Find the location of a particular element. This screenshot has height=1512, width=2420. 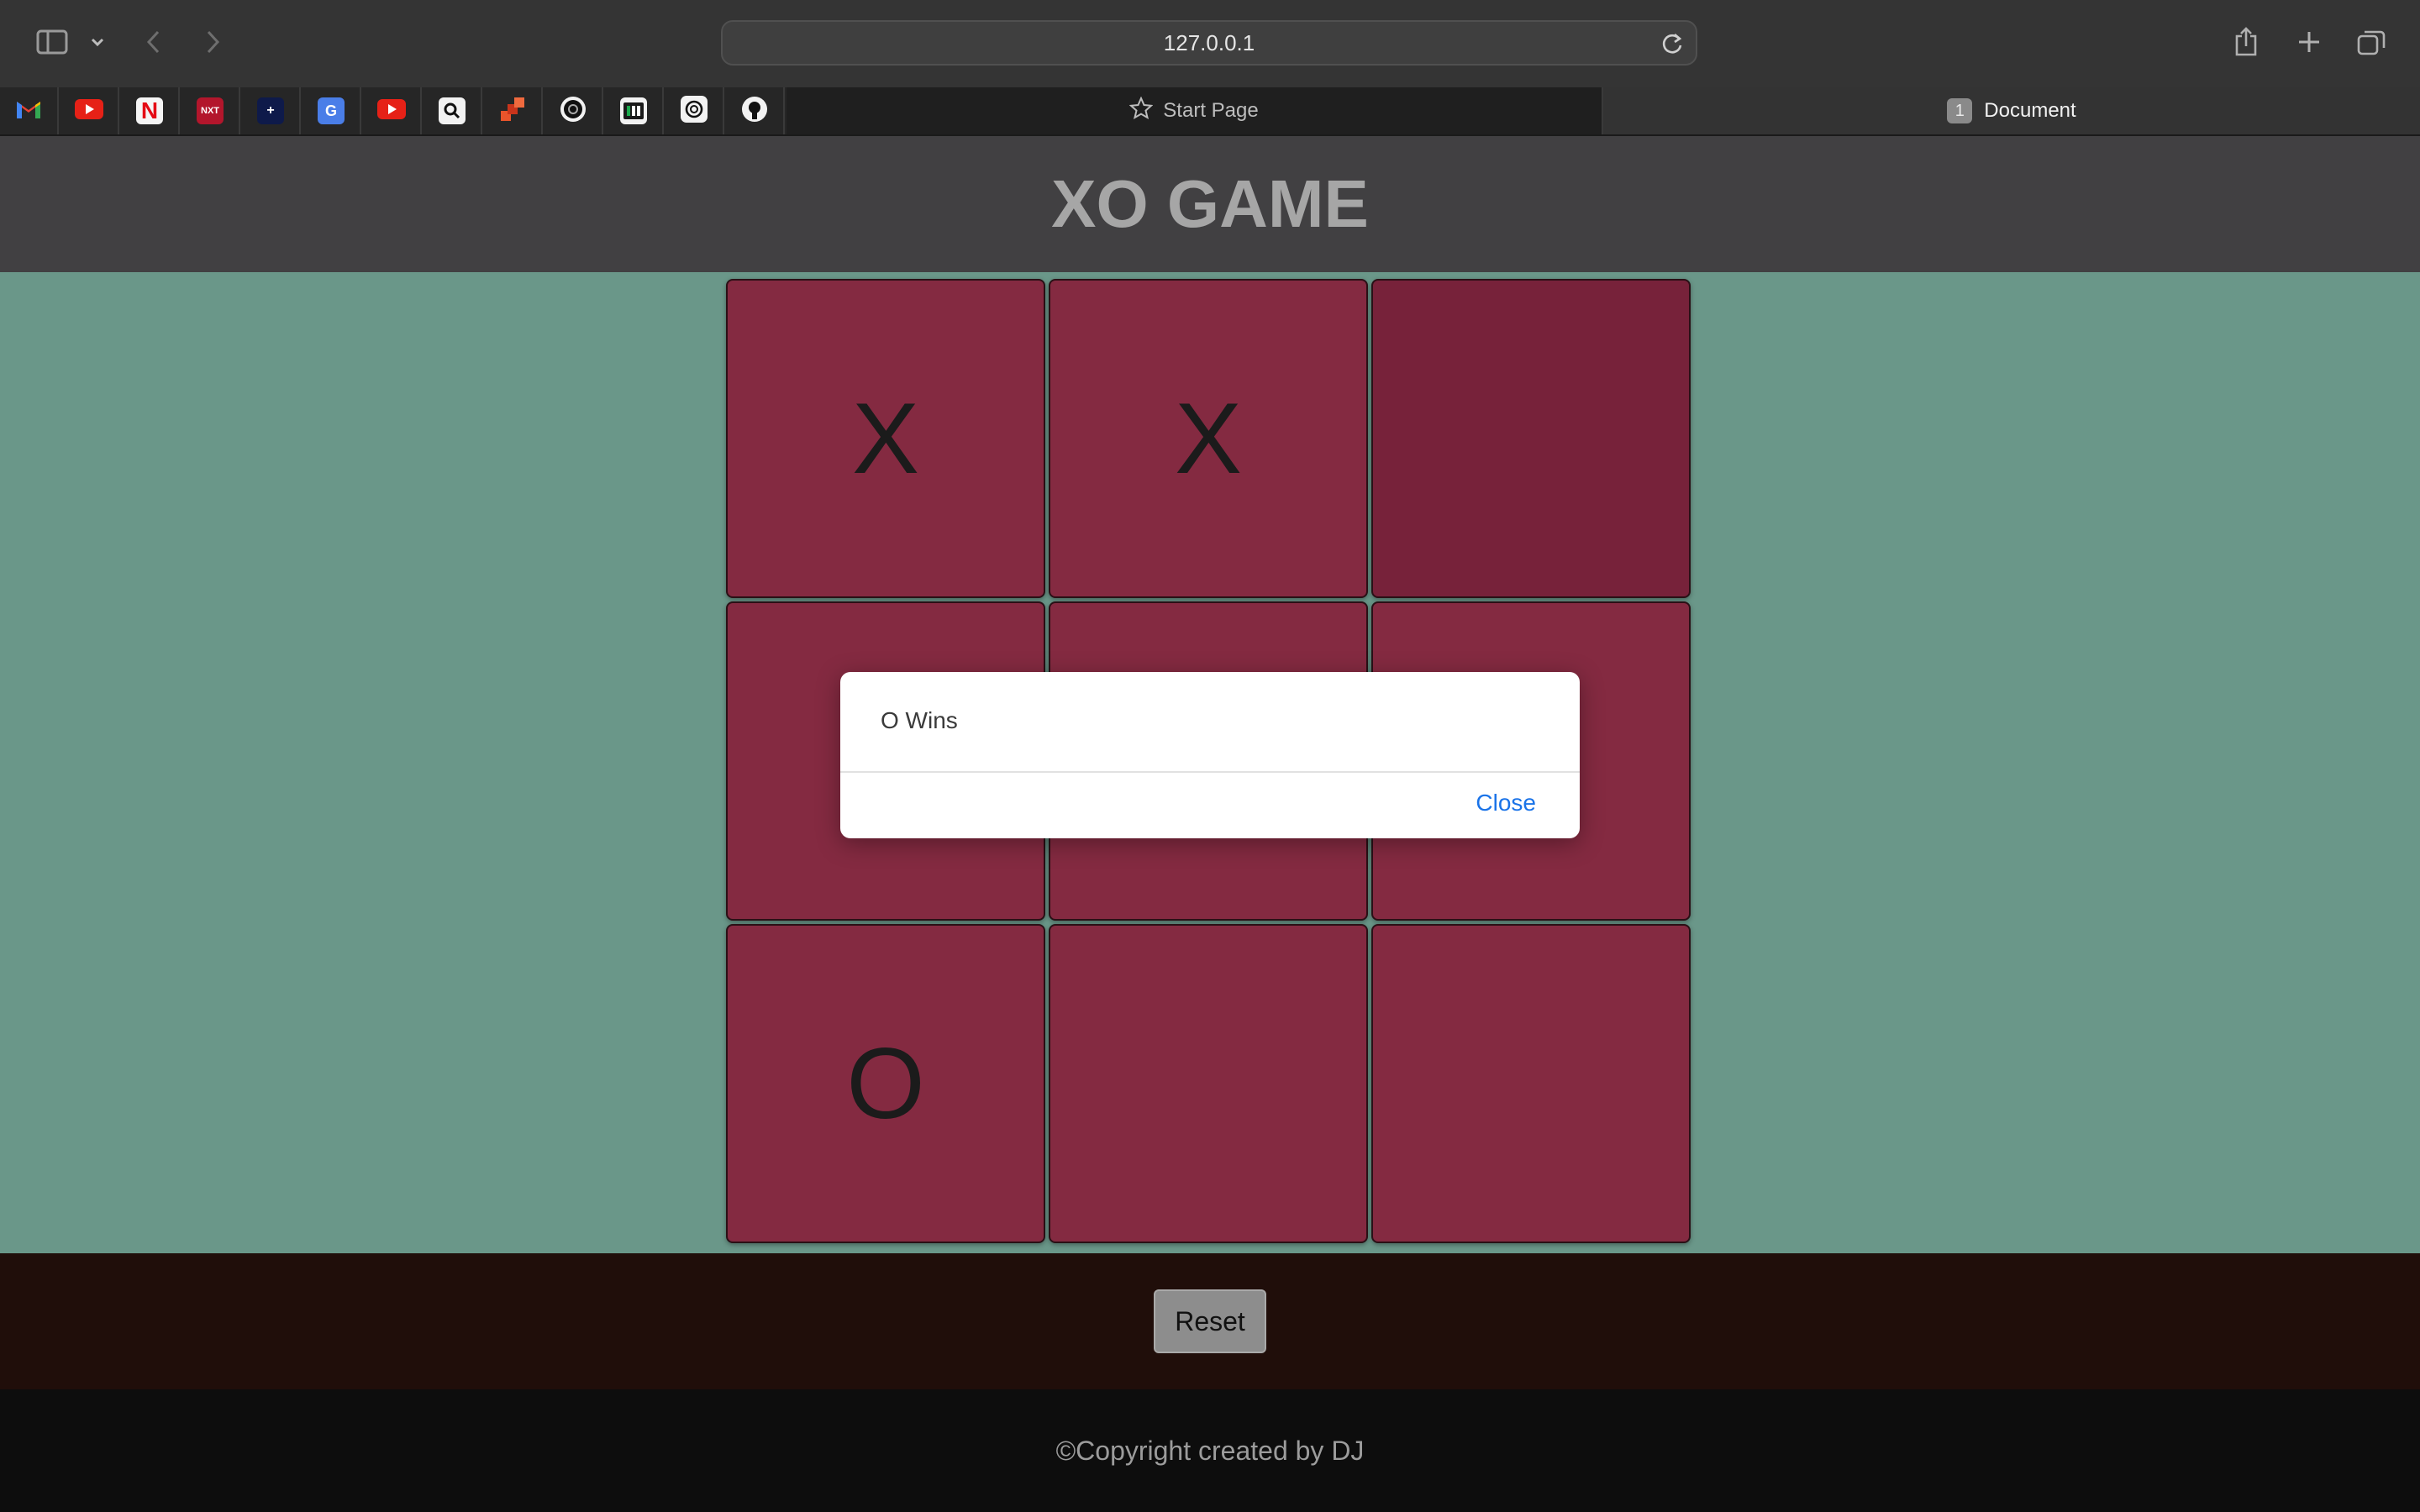

bookmark-hotstar: + is located at coordinates (271, 110).